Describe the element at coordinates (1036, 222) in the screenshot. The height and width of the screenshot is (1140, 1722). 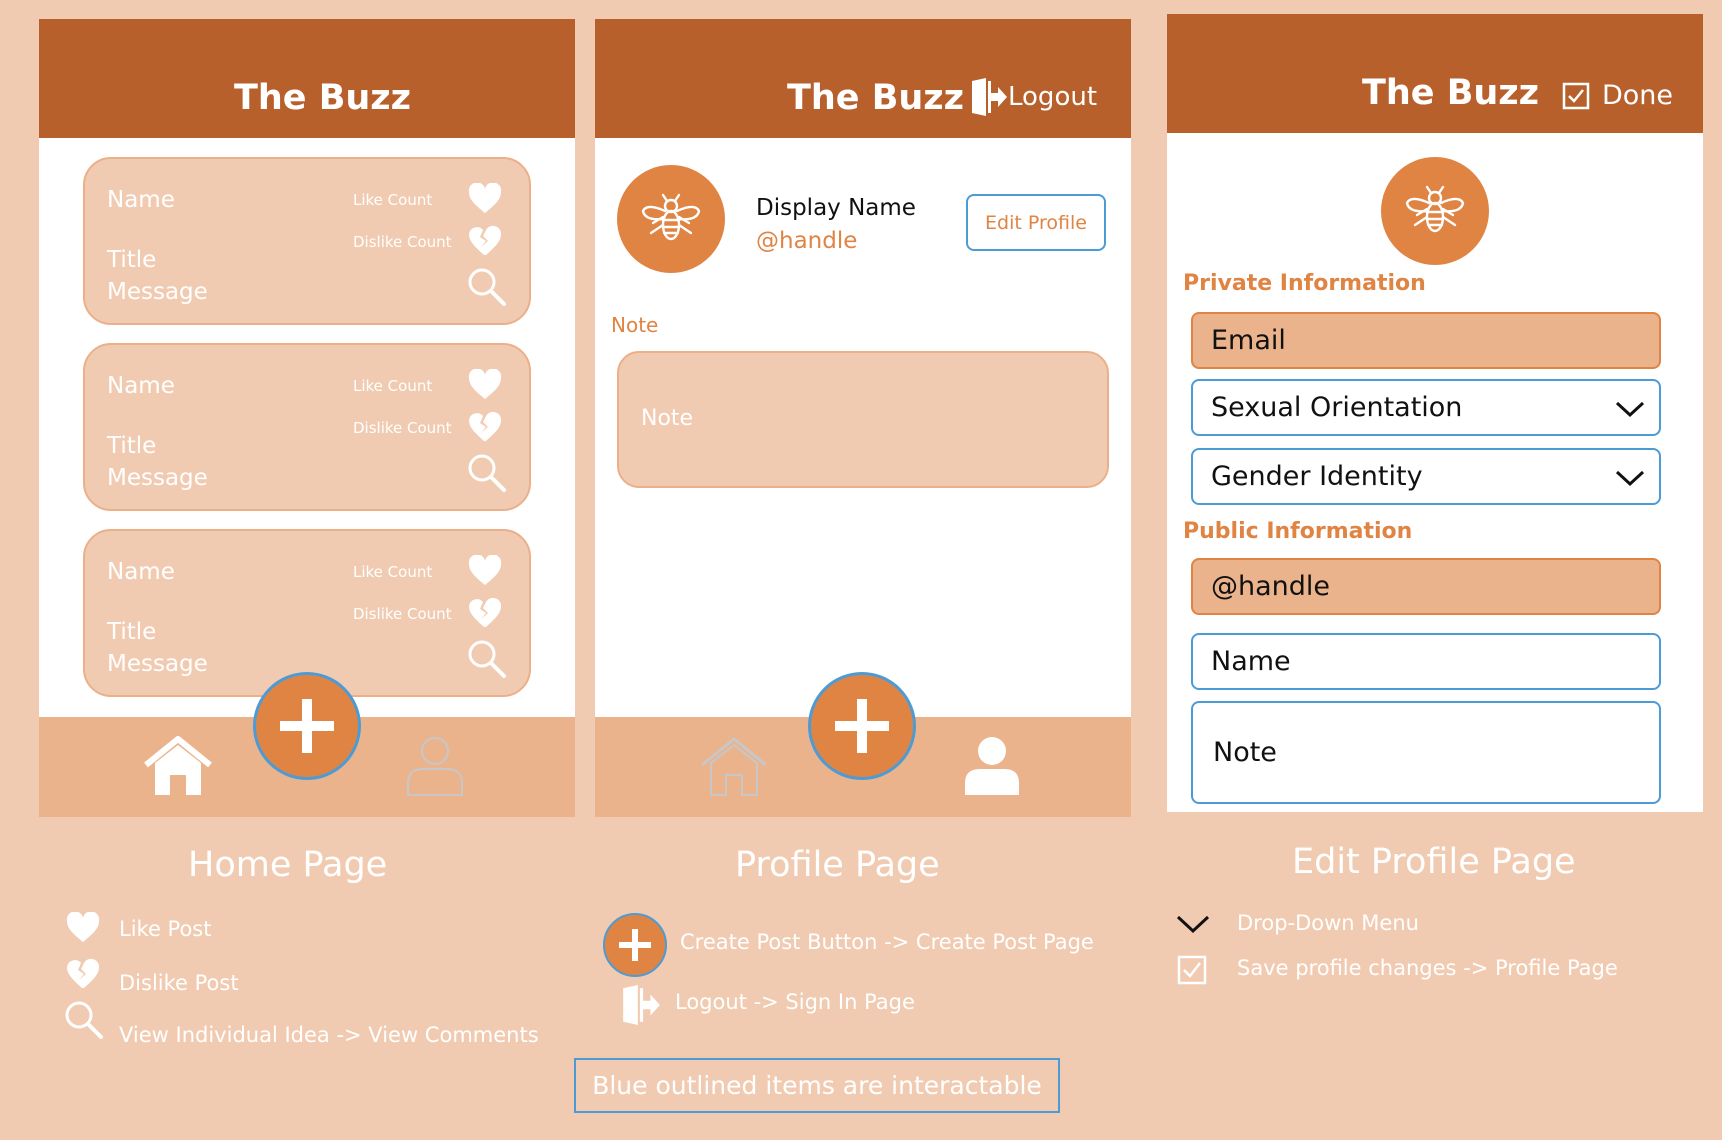
I see `edit-profile-button: Edit Profile` at that location.